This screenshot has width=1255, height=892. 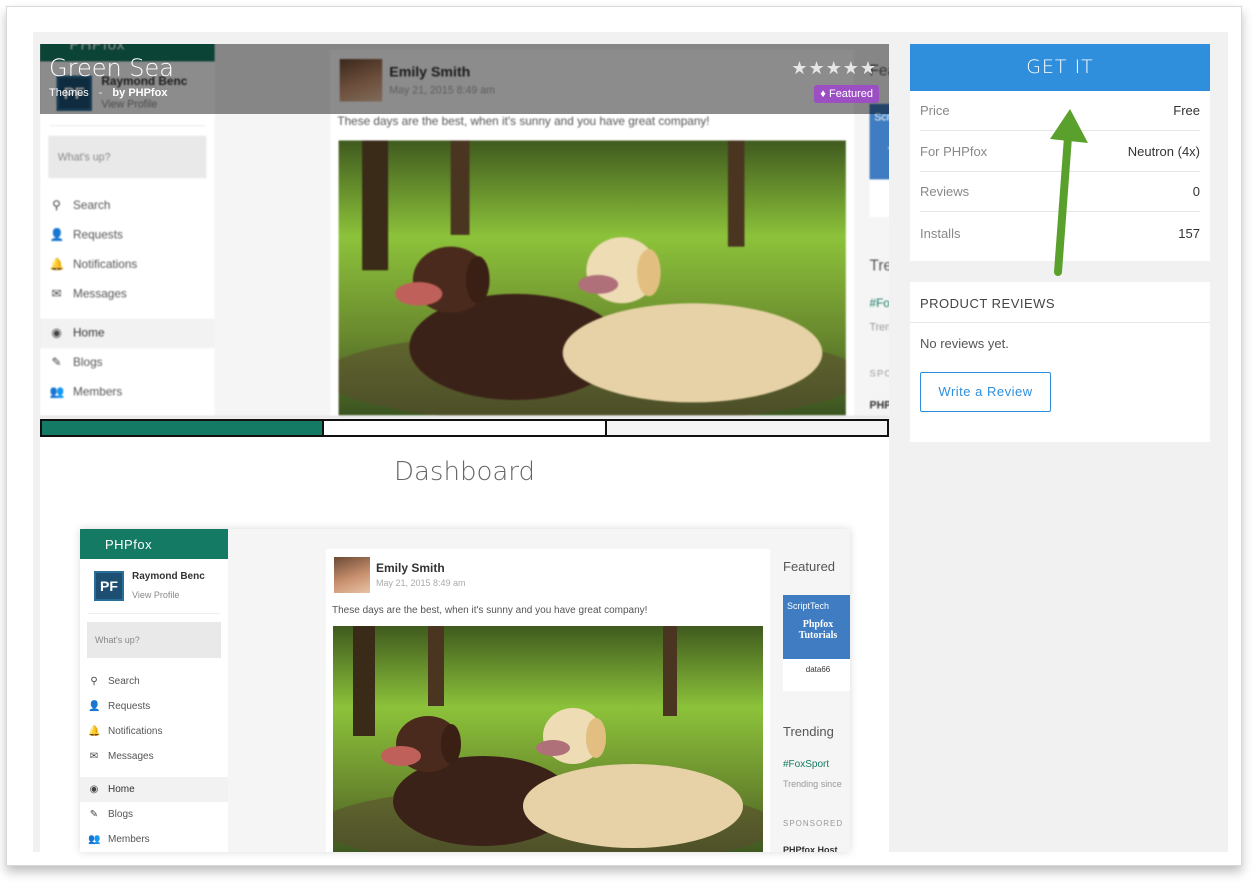 I want to click on preview-nav-label: Requests, so click(x=129, y=706).